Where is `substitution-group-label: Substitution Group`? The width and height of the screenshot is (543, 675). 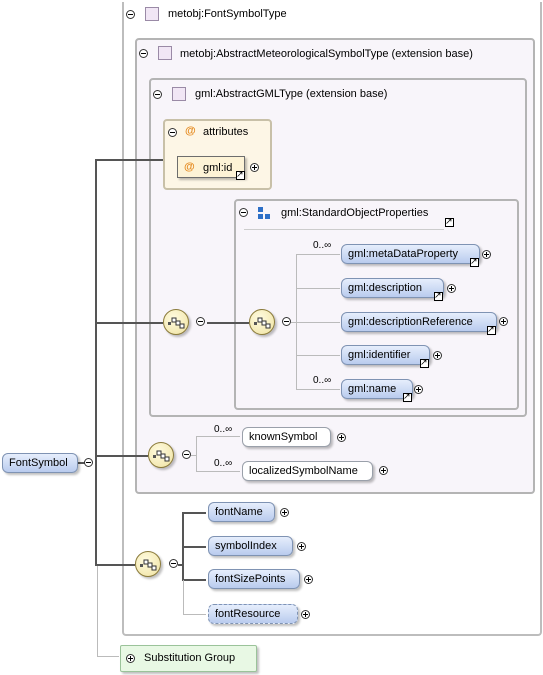
substitution-group-label: Substitution Group is located at coordinates (190, 658).